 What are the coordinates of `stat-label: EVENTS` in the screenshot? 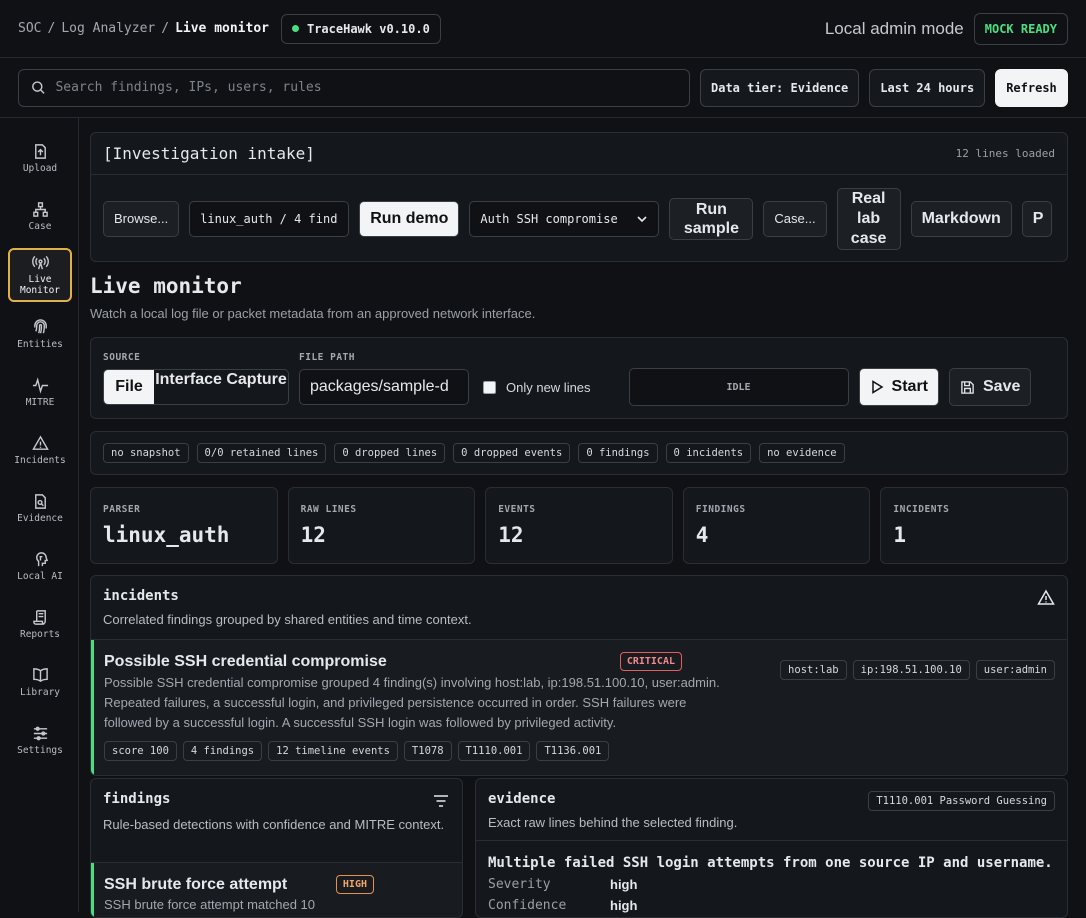 It's located at (517, 509).